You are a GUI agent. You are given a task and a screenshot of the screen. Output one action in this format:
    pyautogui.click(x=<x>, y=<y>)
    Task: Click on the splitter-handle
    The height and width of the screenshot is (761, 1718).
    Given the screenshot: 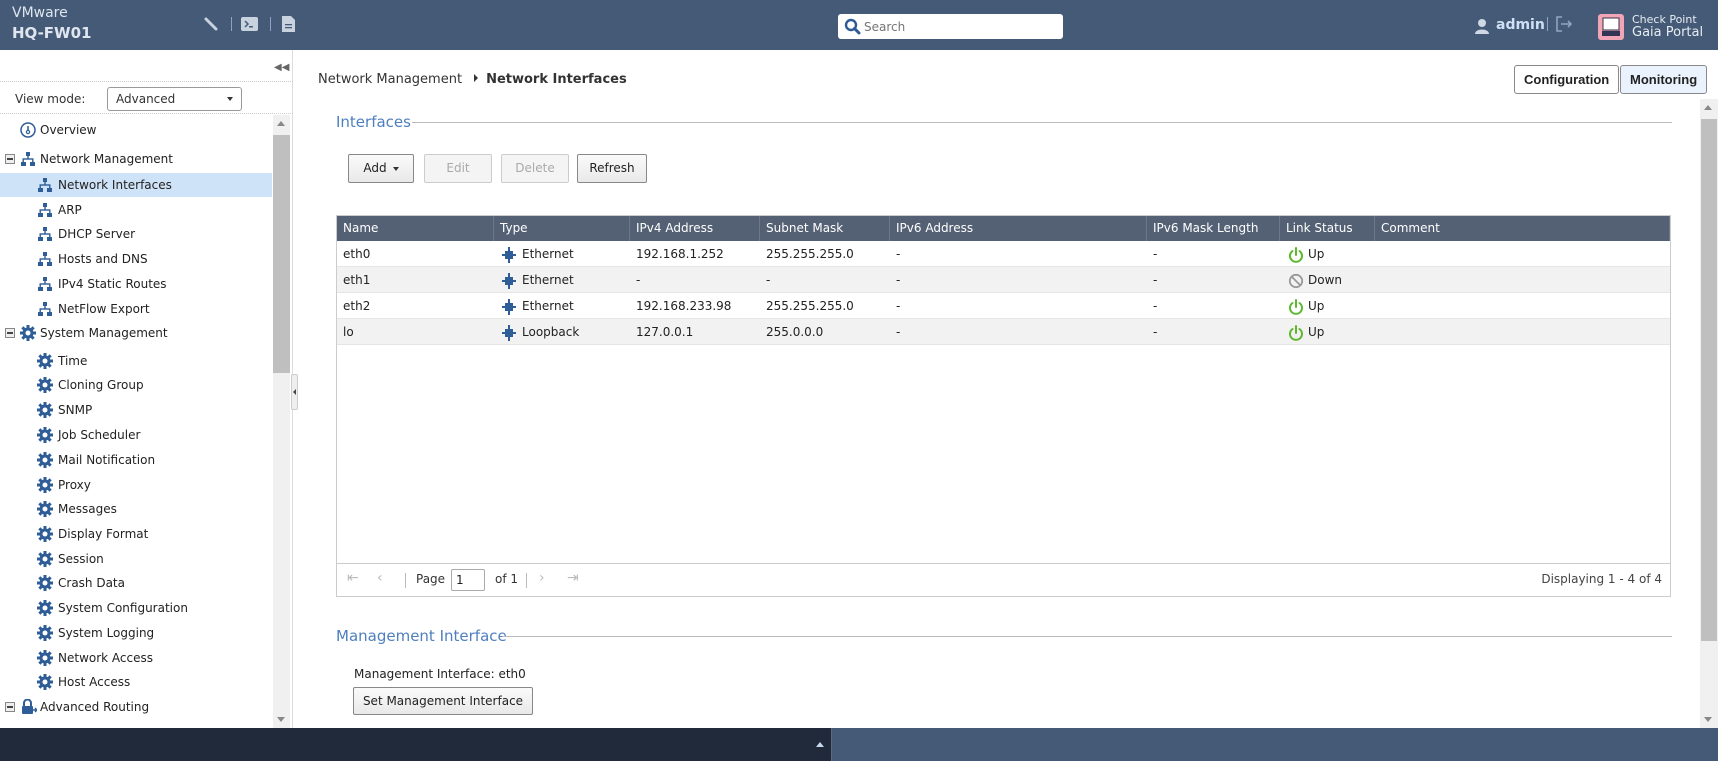 What is the action you would take?
    pyautogui.click(x=294, y=392)
    